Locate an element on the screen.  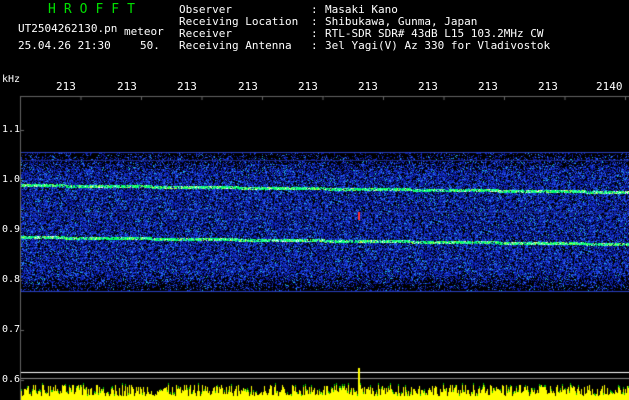
x-tick-label: 2140 is located at coordinates (609, 86).